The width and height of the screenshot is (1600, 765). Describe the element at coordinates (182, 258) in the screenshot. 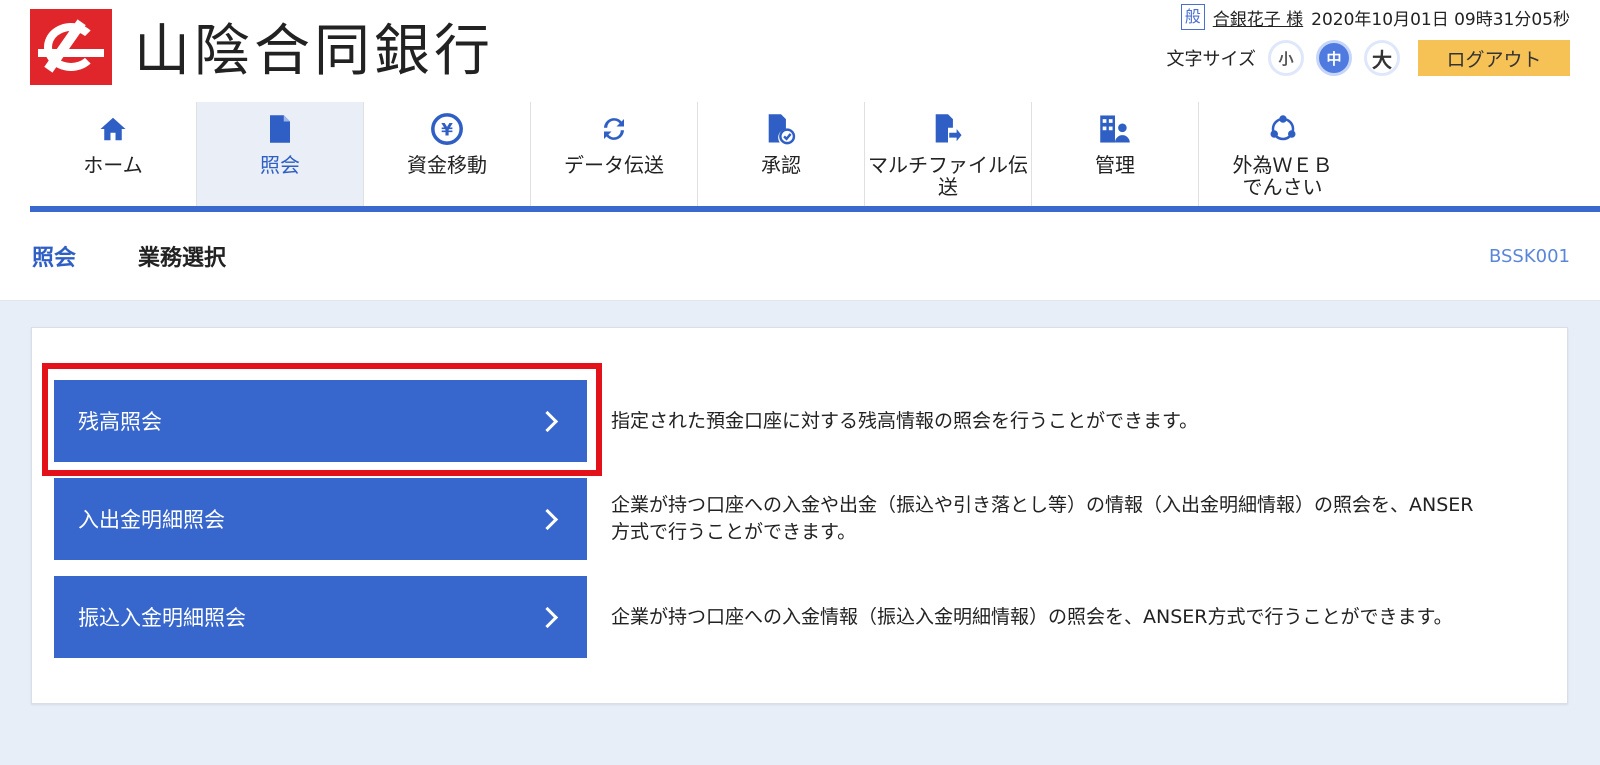

I see `page-title: 業務選択` at that location.